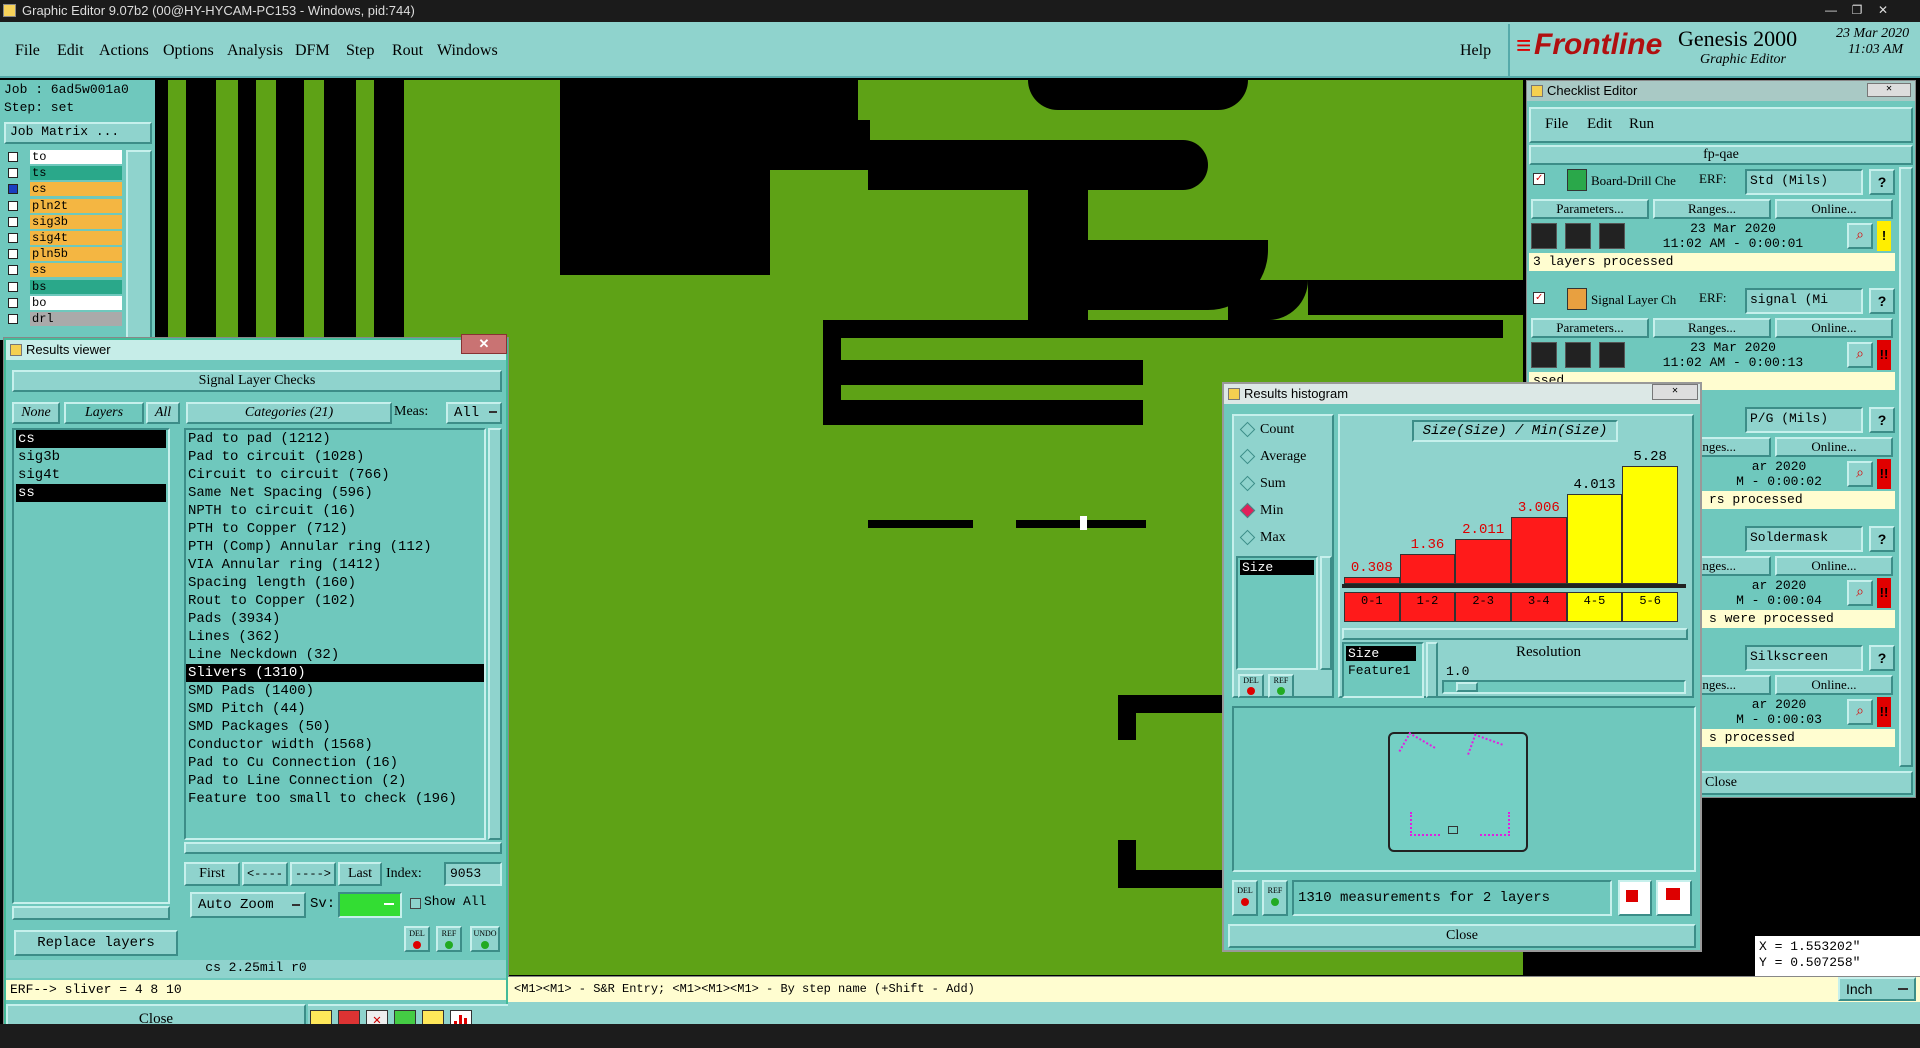 The image size is (1920, 1048). What do you see at coordinates (1462, 936) in the screenshot?
I see `histogram-close-button: Close` at bounding box center [1462, 936].